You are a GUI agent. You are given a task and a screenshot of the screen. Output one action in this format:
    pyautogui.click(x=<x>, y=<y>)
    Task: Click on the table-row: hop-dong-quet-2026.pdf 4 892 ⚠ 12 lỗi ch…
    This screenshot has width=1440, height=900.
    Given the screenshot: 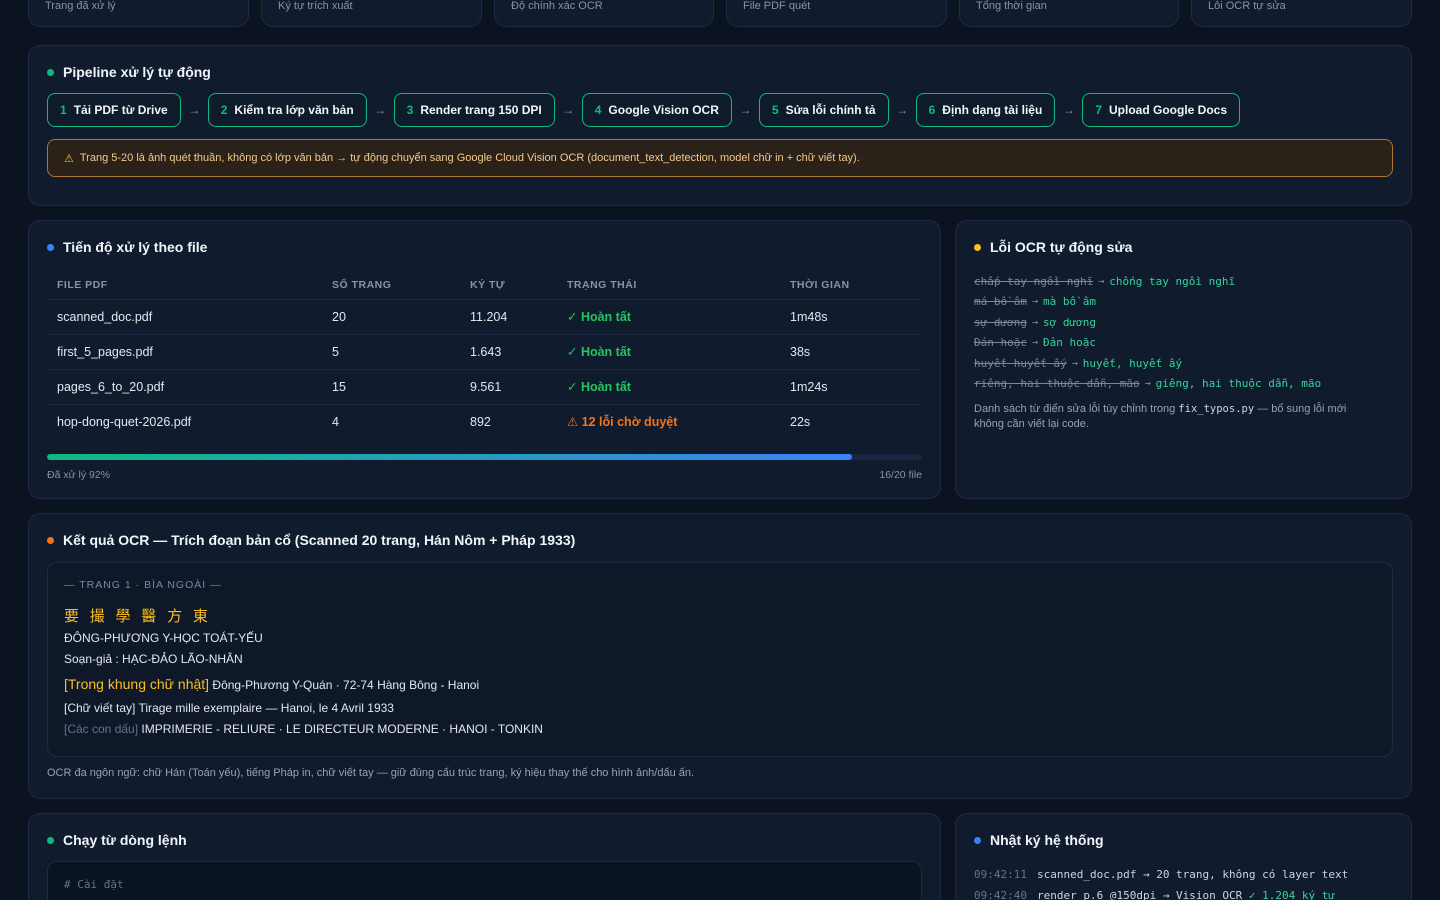 What is the action you would take?
    pyautogui.click(x=484, y=421)
    